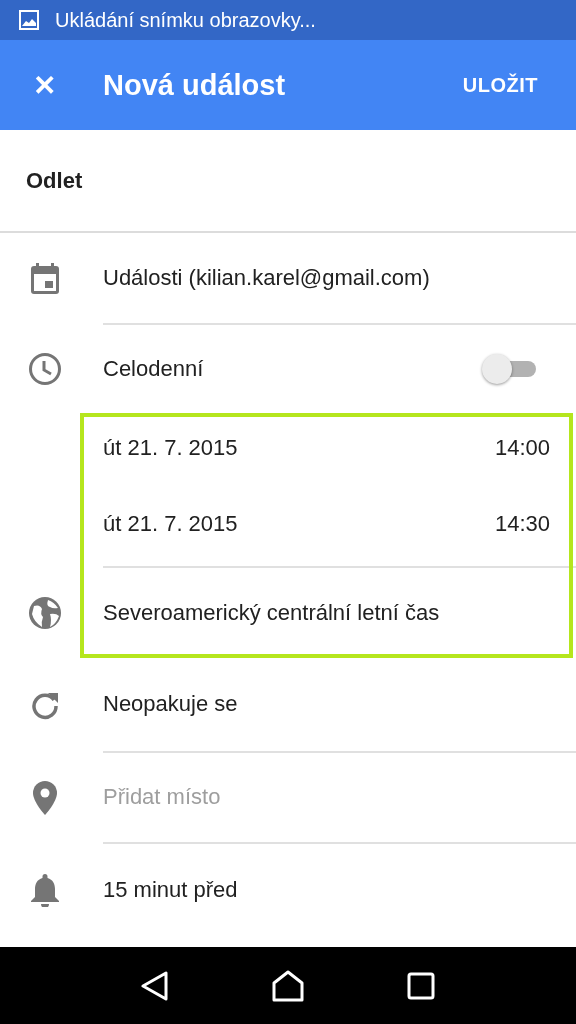  What do you see at coordinates (271, 612) in the screenshot?
I see `time-zone: Severoamerický centrální letní čas` at bounding box center [271, 612].